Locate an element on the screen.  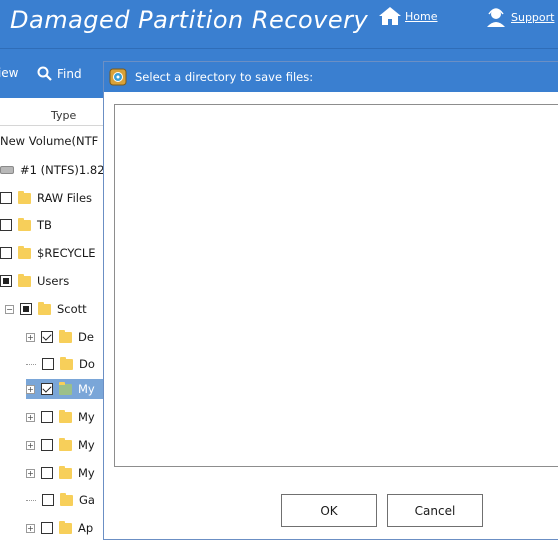
tree-row-tb: TB is located at coordinates (26, 225).